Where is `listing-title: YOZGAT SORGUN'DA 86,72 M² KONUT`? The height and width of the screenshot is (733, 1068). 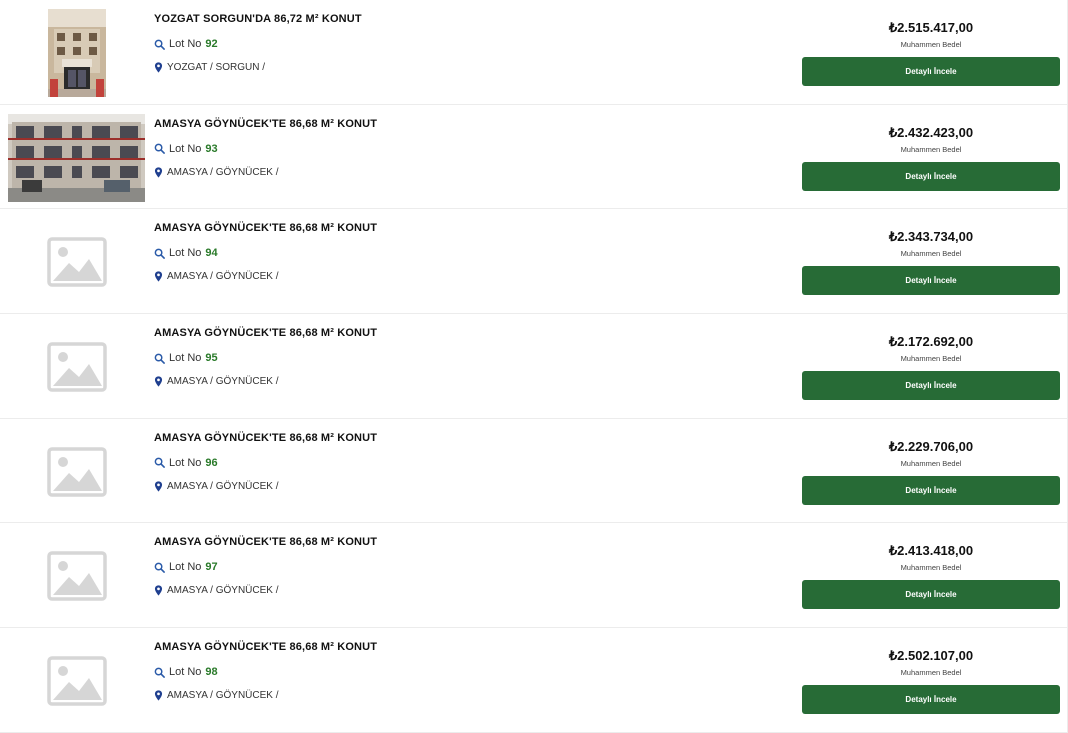
listing-title: YOZGAT SORGUN'DA 86,72 M² KONUT is located at coordinates (258, 19).